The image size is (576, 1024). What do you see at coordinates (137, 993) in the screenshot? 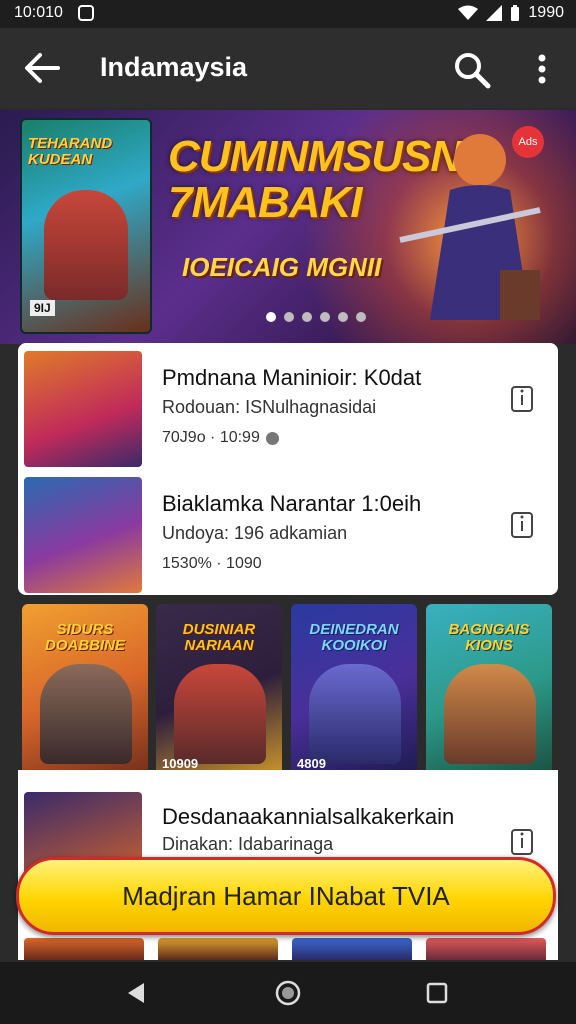
I see `nav-back-icon` at bounding box center [137, 993].